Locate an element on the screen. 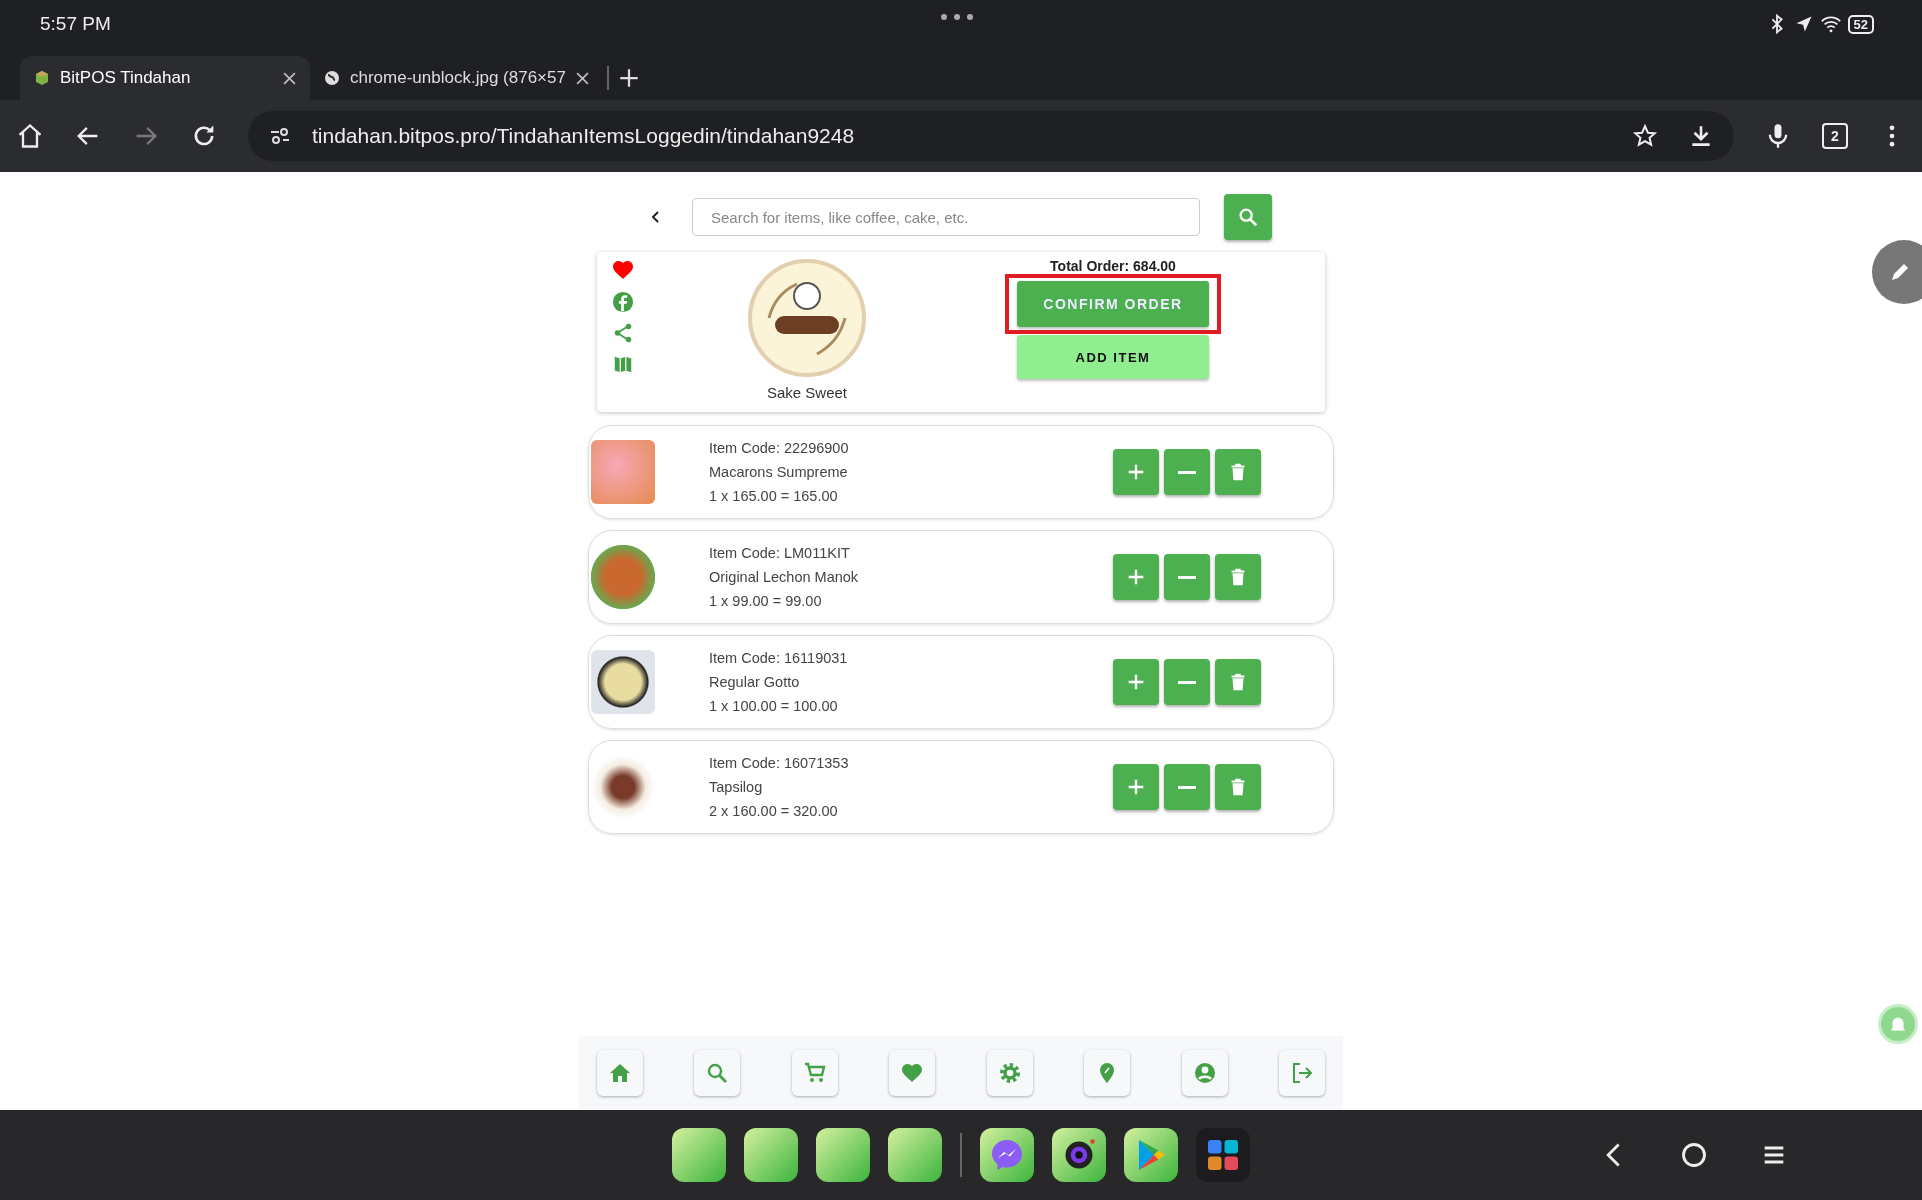  camera-app-icon is located at coordinates (1079, 1155).